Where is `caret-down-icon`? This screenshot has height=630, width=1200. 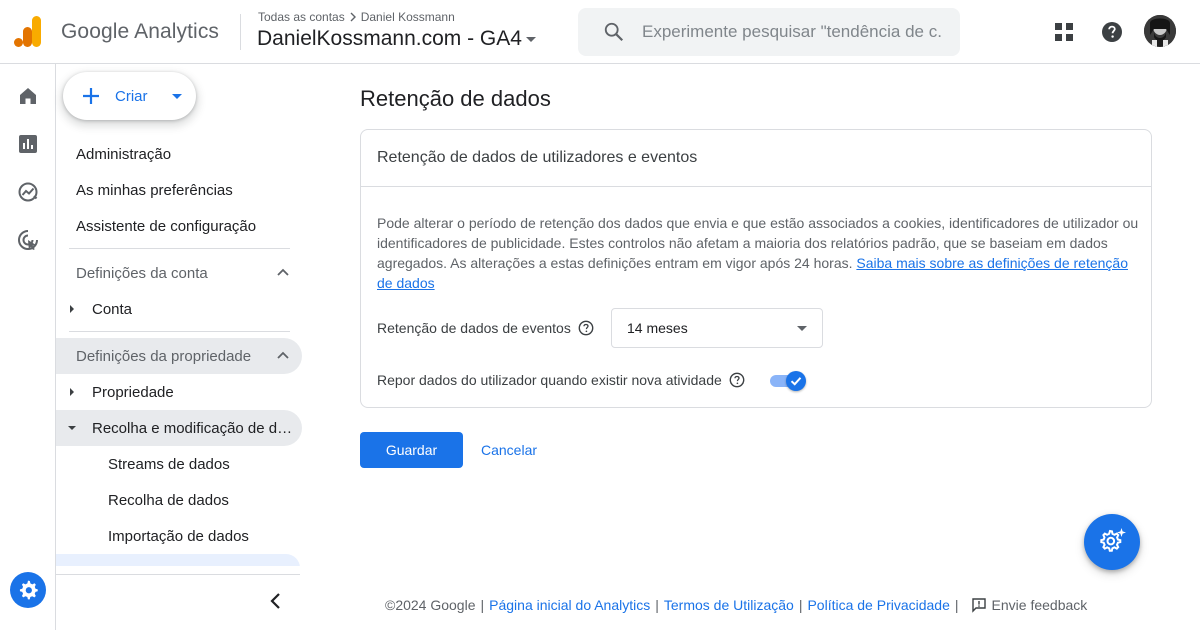
caret-down-icon is located at coordinates (72, 428).